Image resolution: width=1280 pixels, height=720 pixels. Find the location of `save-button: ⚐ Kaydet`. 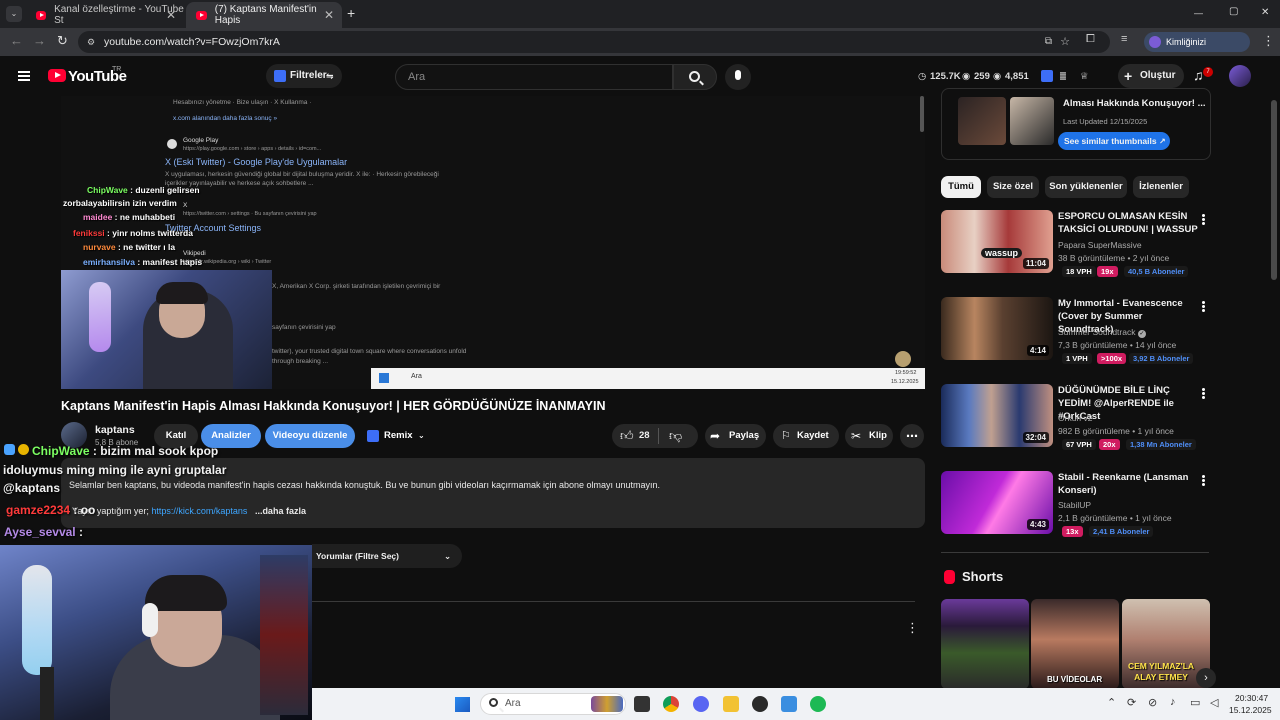

save-button: ⚐ Kaydet is located at coordinates (806, 436).